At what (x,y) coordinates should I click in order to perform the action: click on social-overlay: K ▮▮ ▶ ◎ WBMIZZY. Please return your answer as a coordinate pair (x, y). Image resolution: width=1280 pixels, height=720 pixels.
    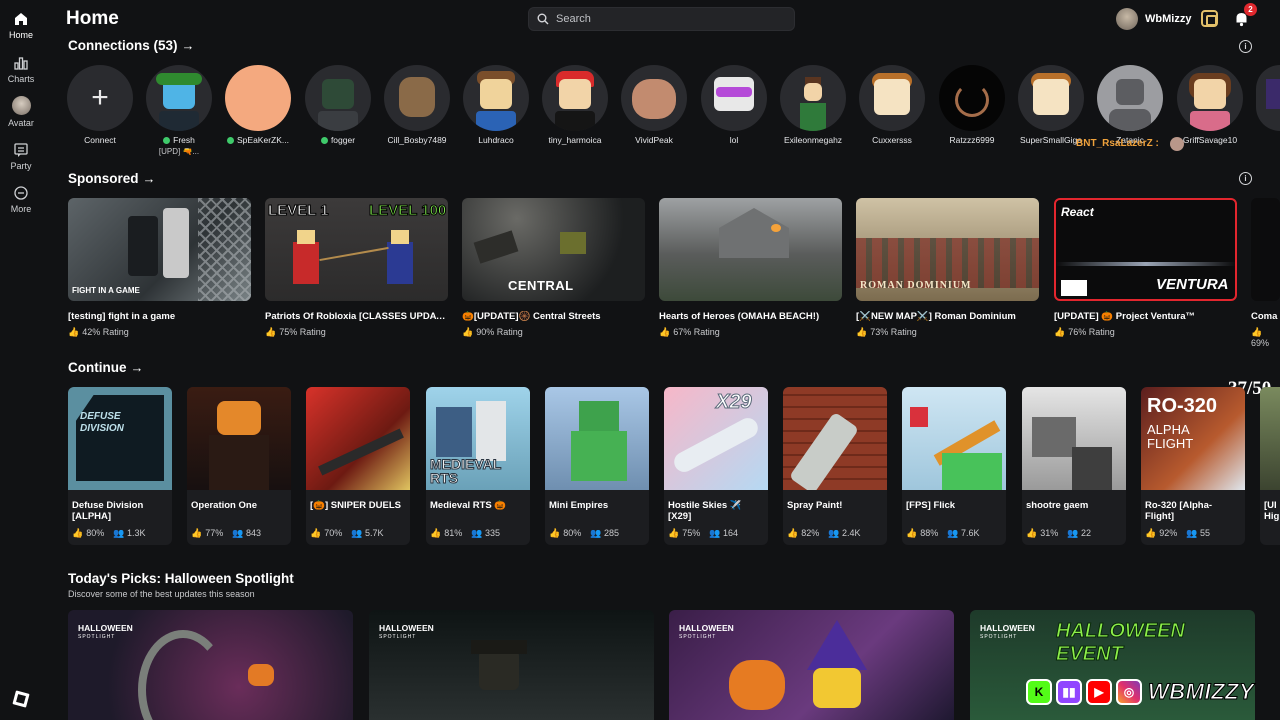
    Looking at the image, I should click on (1140, 692).